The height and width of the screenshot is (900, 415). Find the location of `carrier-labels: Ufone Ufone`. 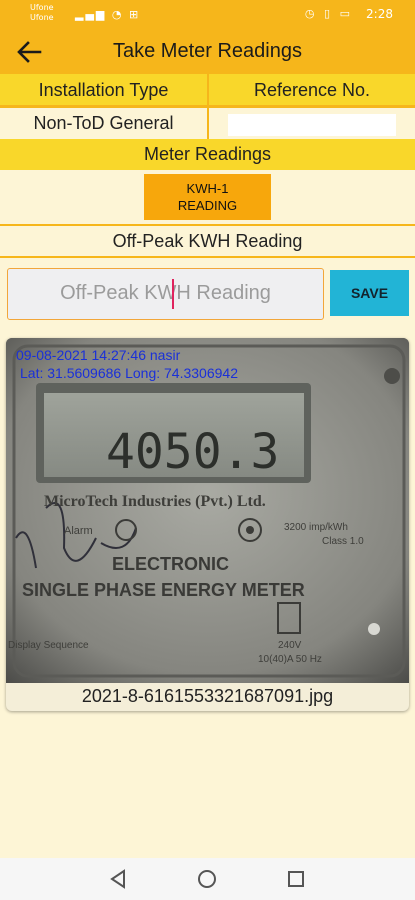

carrier-labels: Ufone Ufone is located at coordinates (42, 13).